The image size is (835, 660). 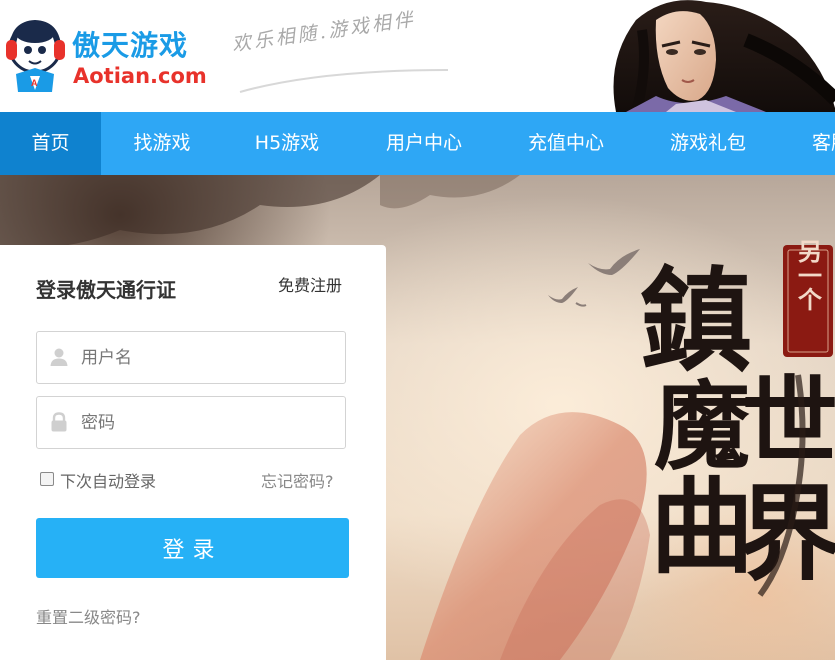 What do you see at coordinates (206, 422) in the screenshot?
I see `password-input` at bounding box center [206, 422].